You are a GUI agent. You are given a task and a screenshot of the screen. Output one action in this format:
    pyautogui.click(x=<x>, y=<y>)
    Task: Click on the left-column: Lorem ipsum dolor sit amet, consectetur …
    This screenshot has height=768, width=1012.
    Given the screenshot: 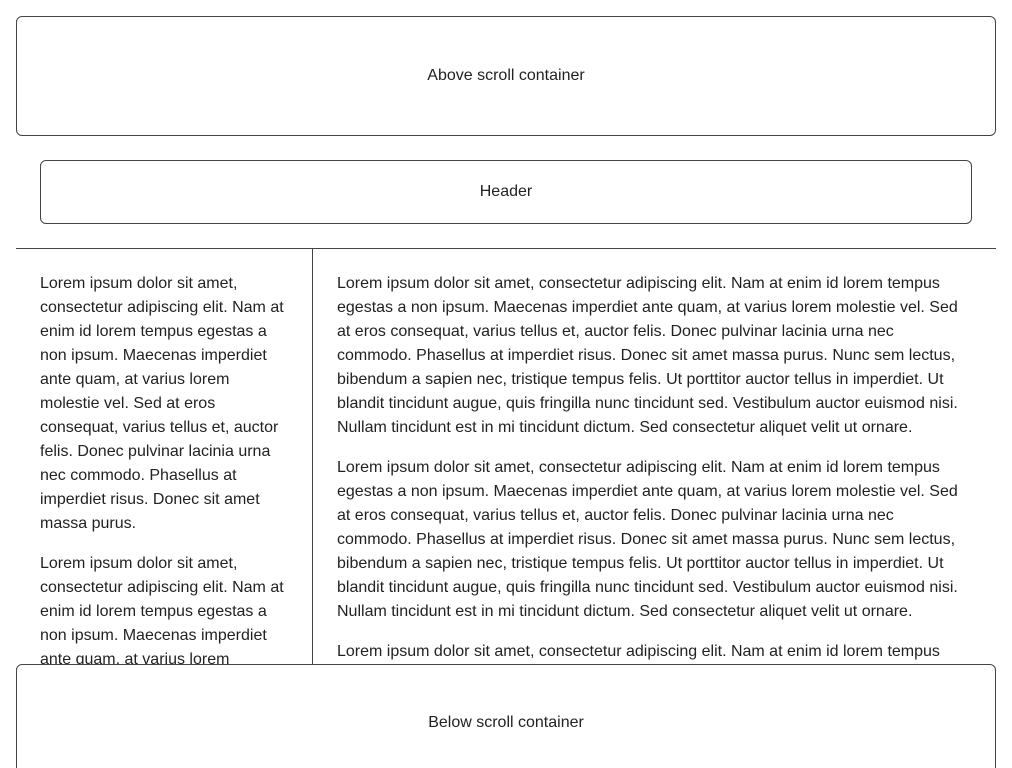 What is the action you would take?
    pyautogui.click(x=164, y=472)
    